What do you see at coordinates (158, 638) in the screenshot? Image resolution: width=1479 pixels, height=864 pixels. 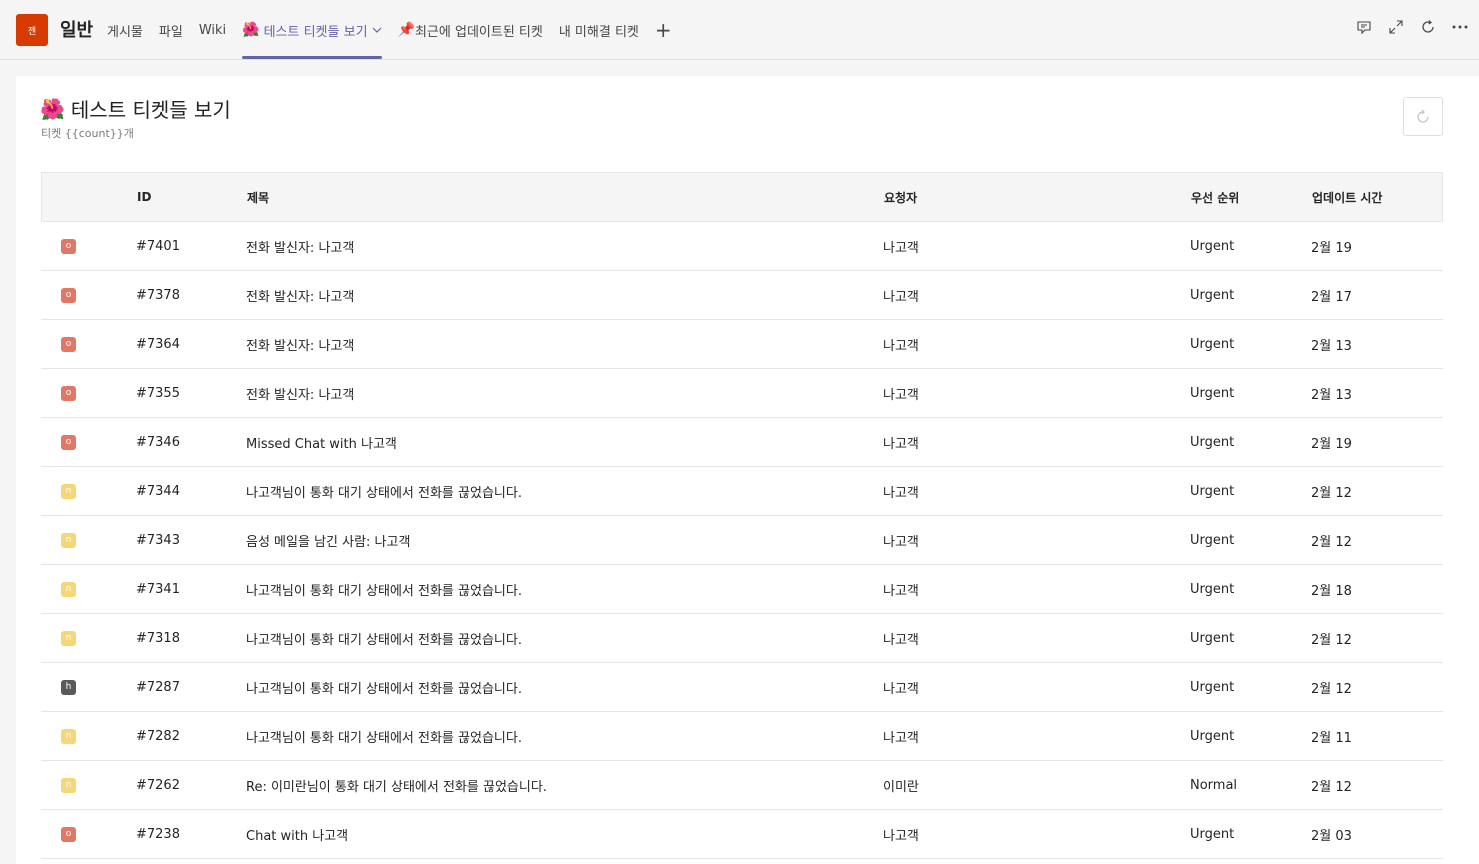 I see `ticket-id: #7318` at bounding box center [158, 638].